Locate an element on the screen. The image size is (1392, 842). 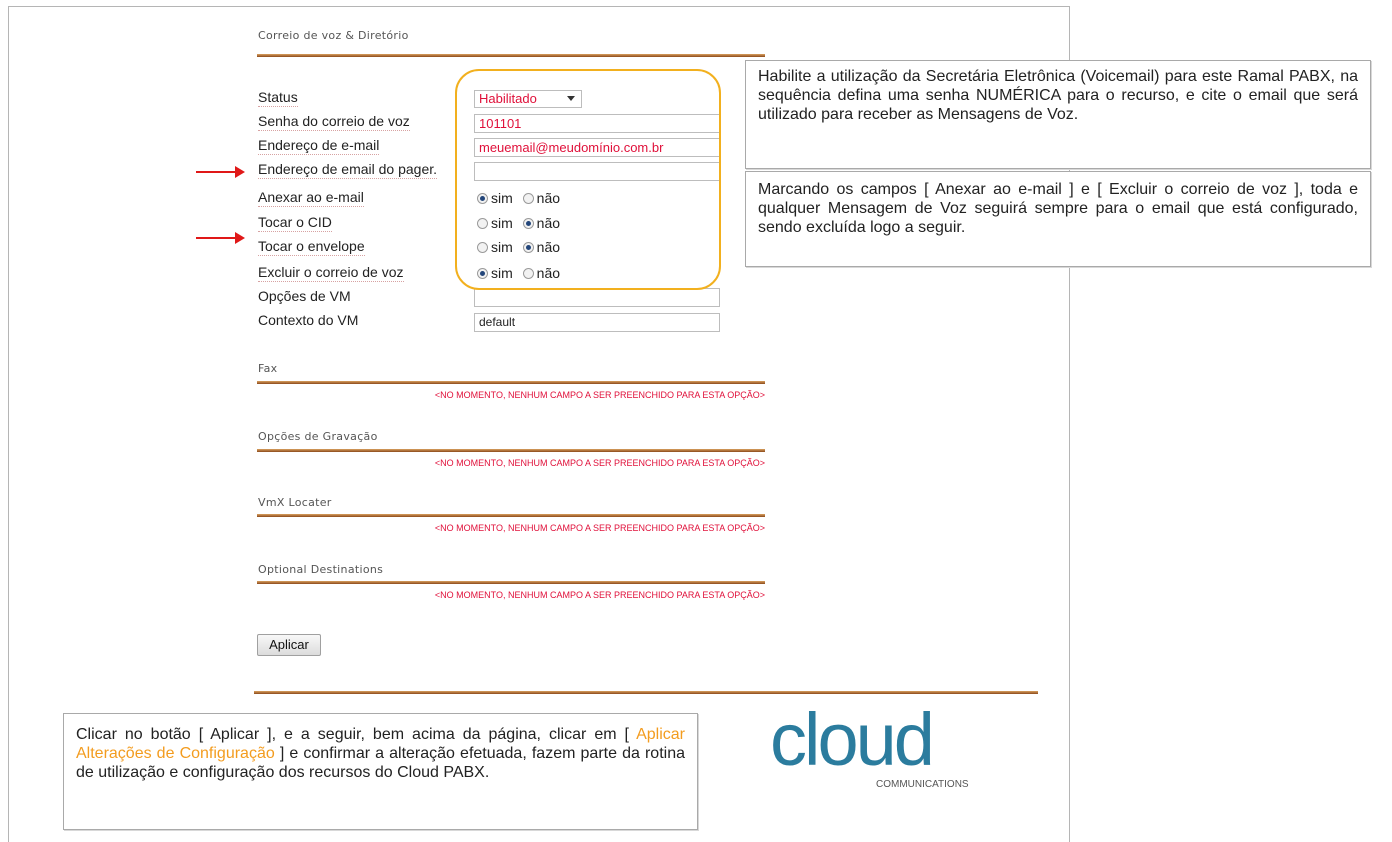
logo-subtitle: COMMUNICATIONS is located at coordinates (922, 784).